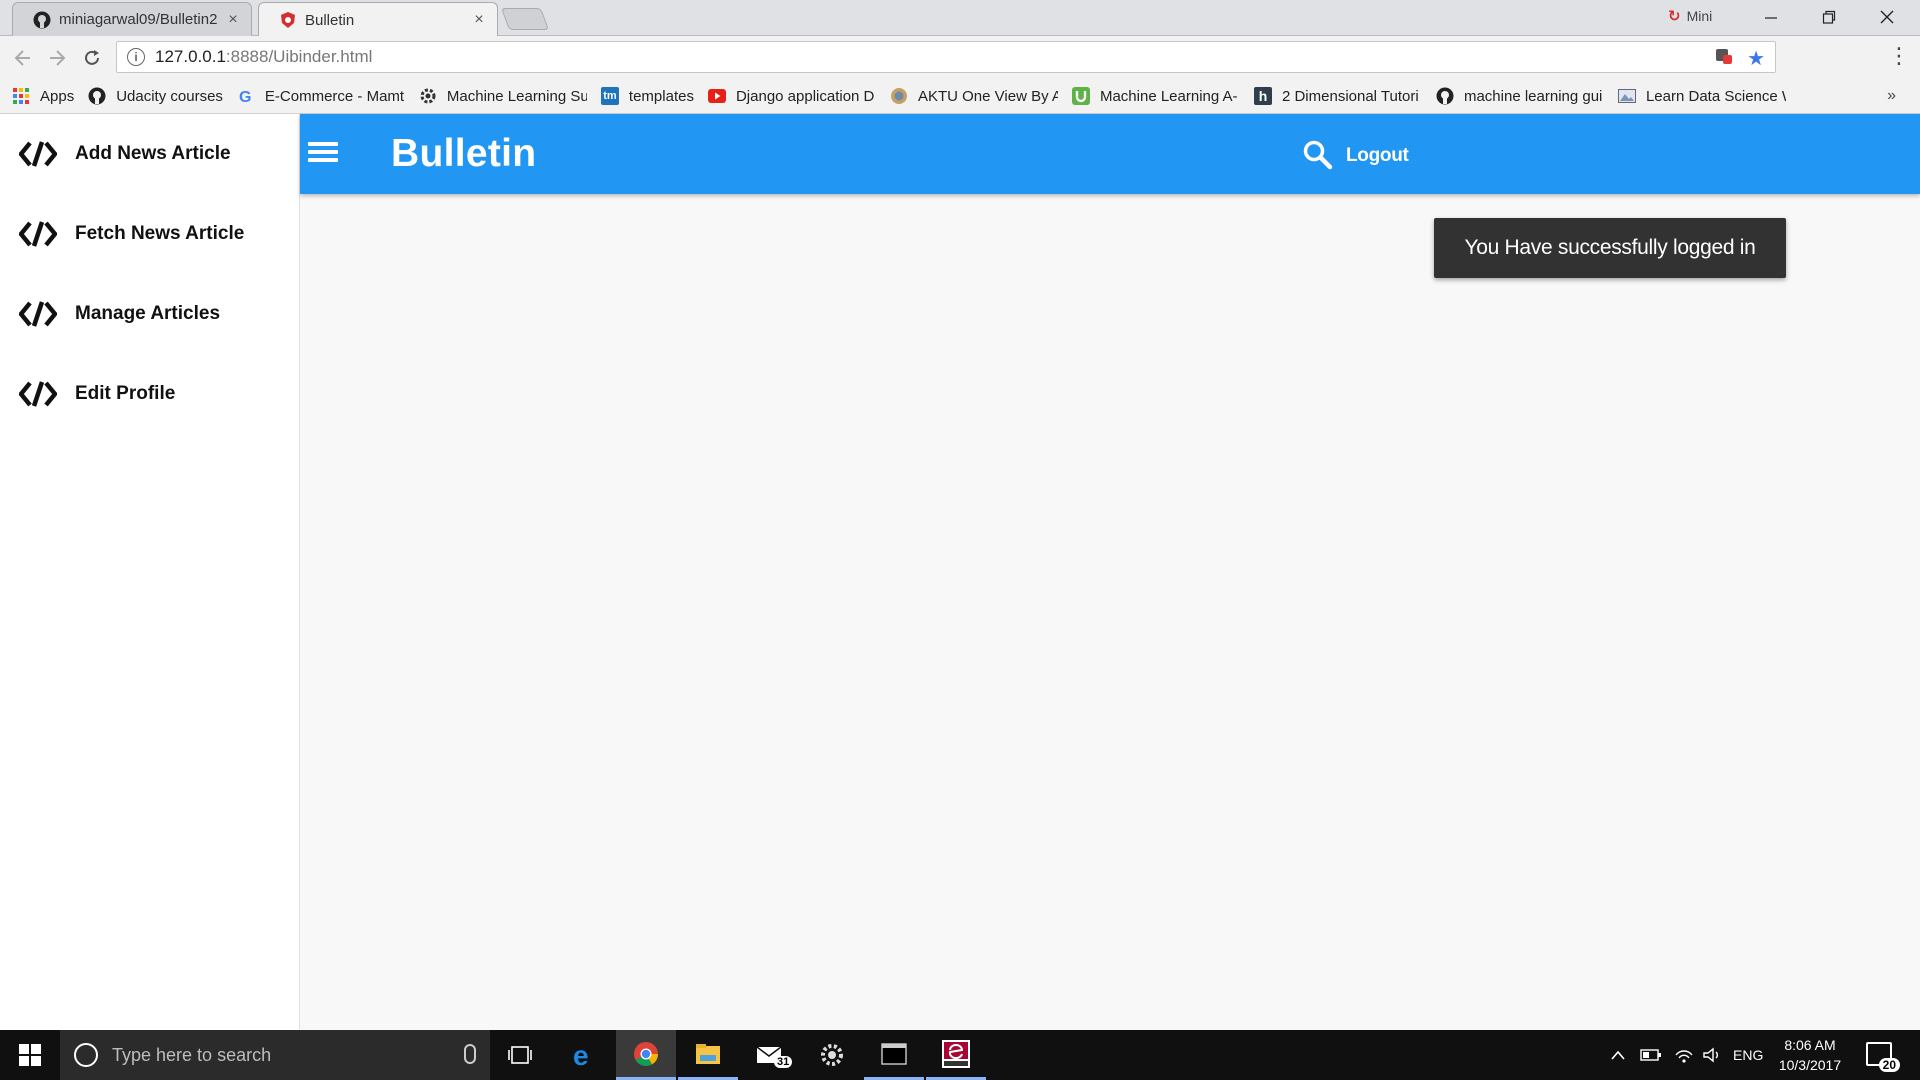 Image resolution: width=1920 pixels, height=1080 pixels. I want to click on url-host: 127.0.0.1, so click(190, 56).